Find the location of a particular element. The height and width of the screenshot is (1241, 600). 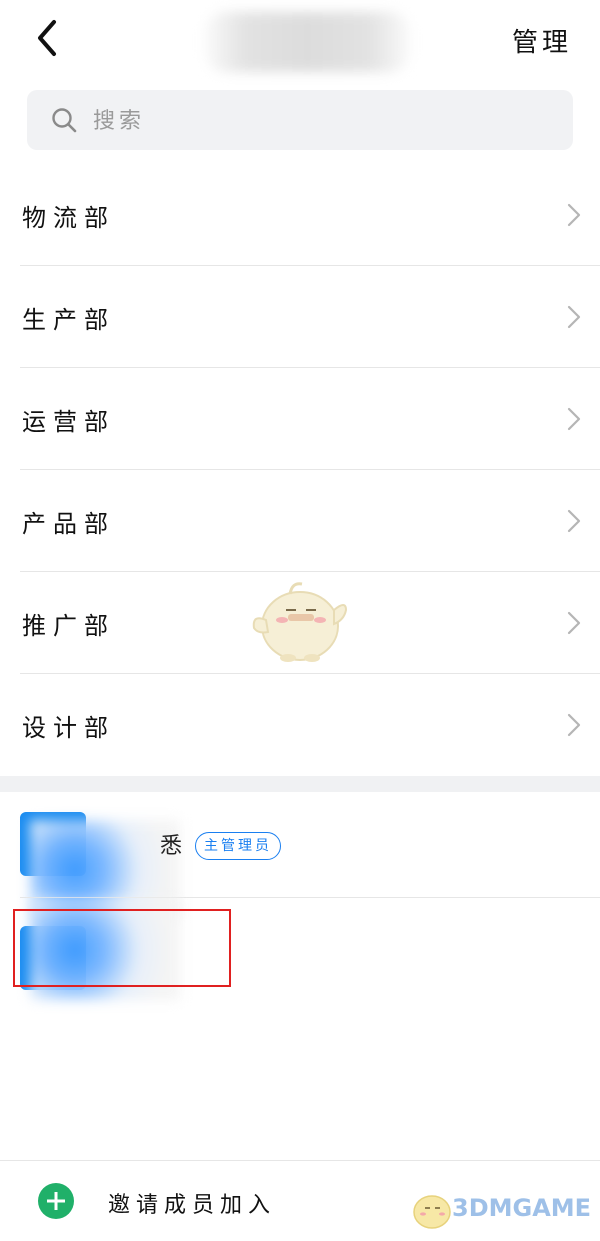

back-button is located at coordinates (50, 38).